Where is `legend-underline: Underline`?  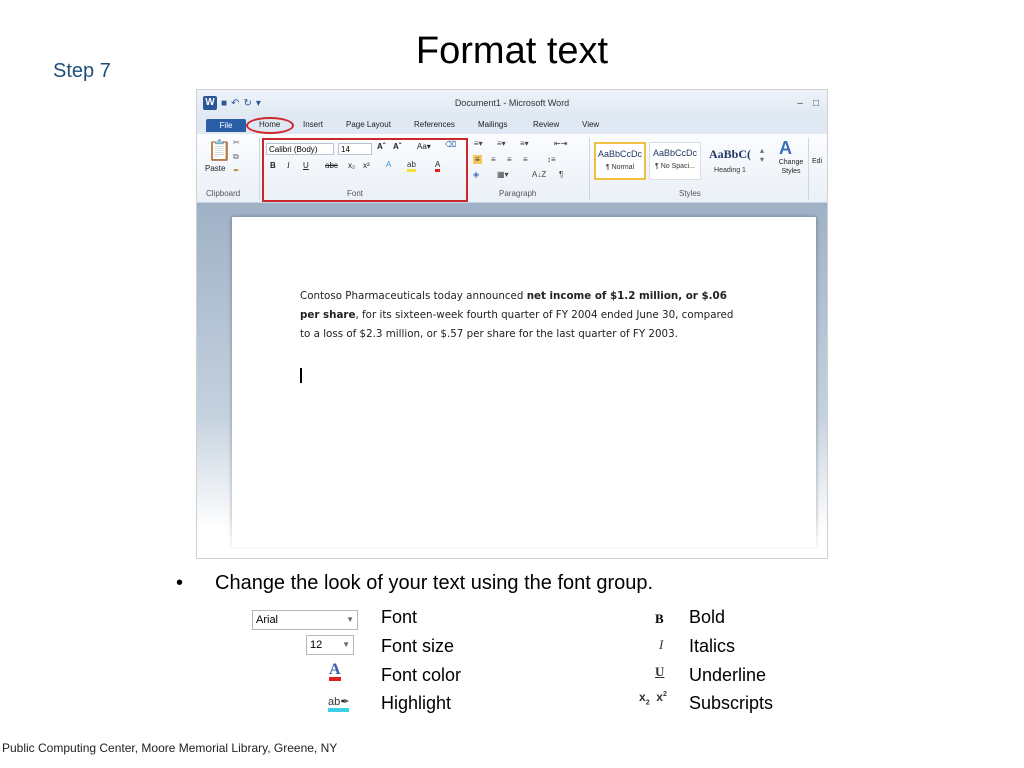 legend-underline: Underline is located at coordinates (728, 675).